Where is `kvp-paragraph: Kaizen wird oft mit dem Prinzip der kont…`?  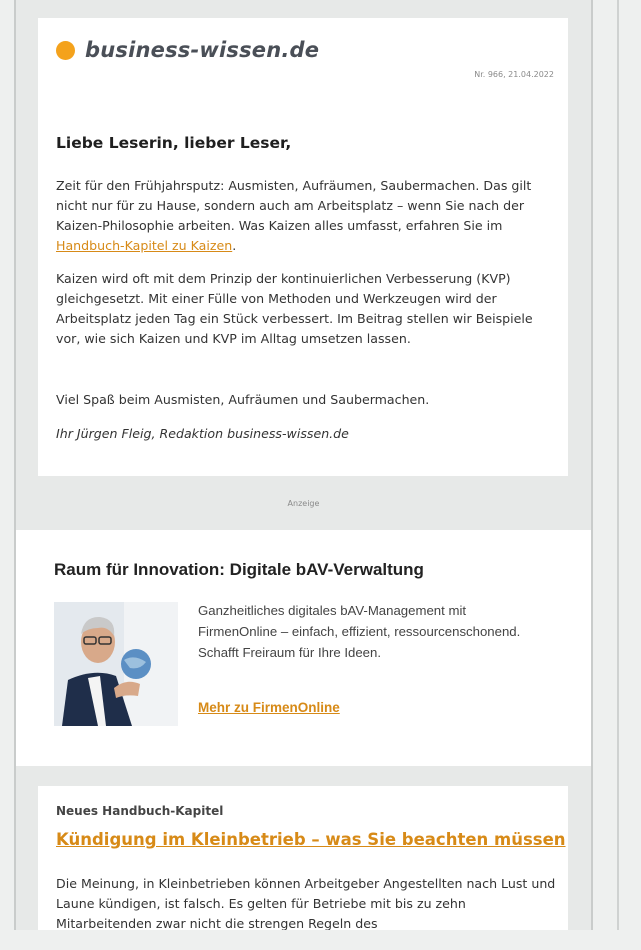
kvp-paragraph: Kaizen wird oft mit dem Prinzip der kont… is located at coordinates (294, 308).